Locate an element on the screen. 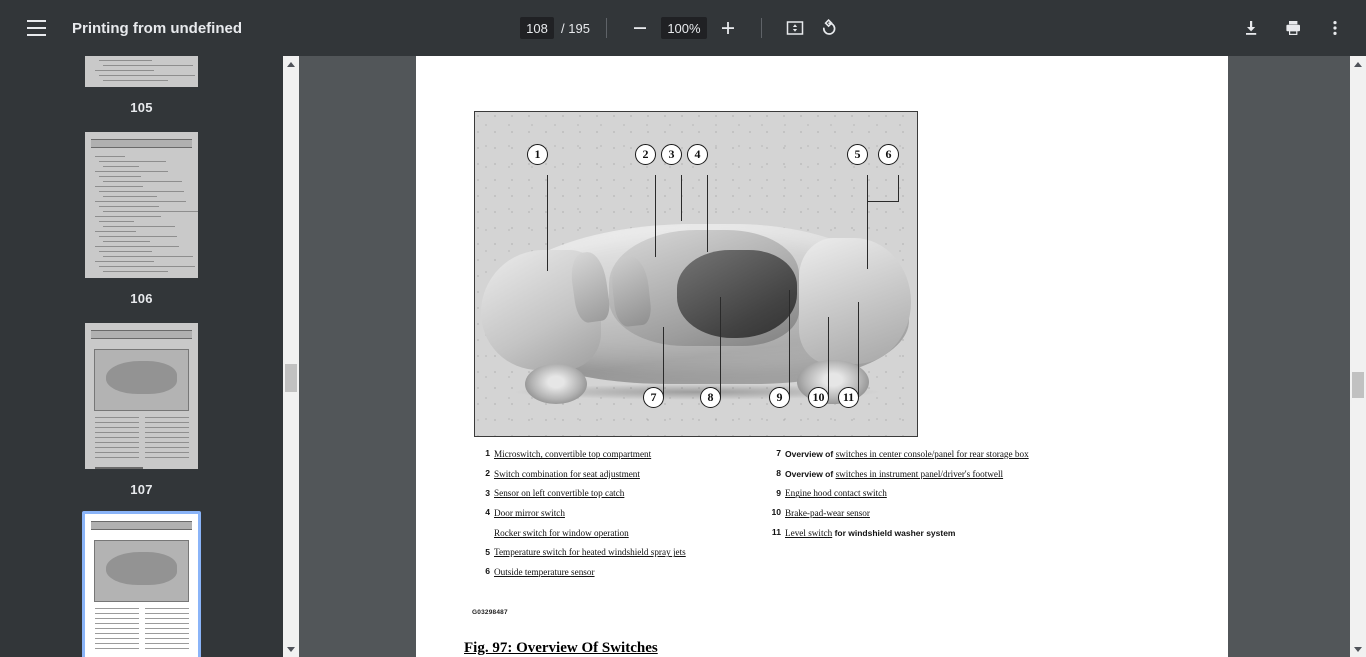 This screenshot has height=657, width=1366. zoom-in-button is located at coordinates (728, 28).